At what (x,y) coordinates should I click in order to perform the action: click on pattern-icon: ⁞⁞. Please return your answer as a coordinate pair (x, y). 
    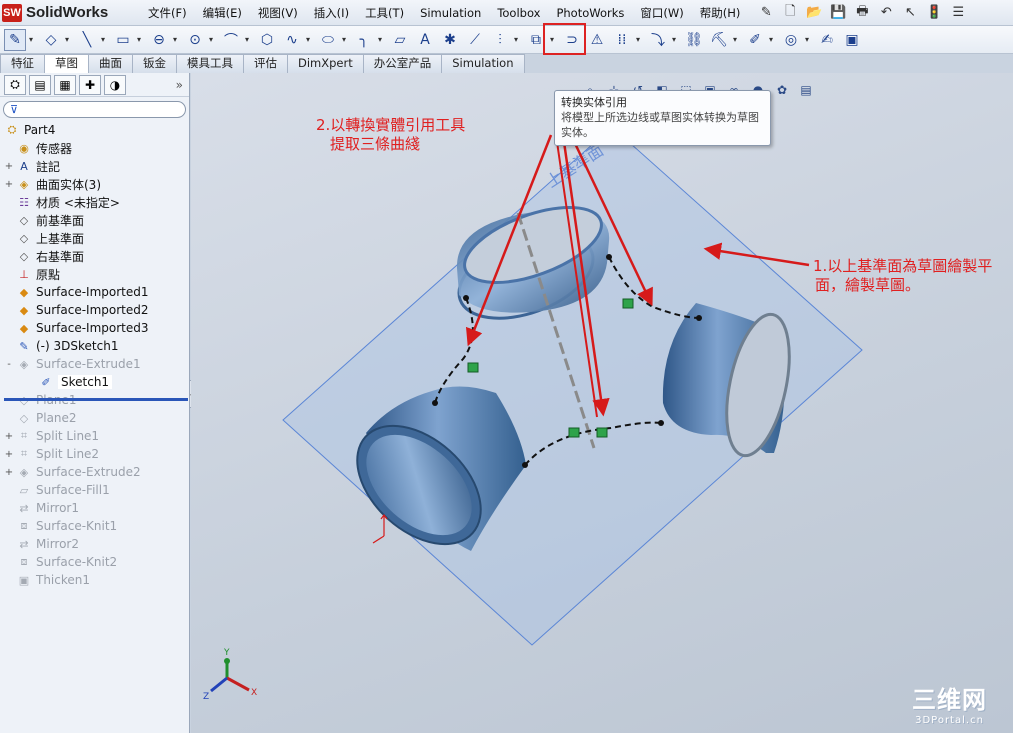
    Looking at the image, I should click on (622, 40).